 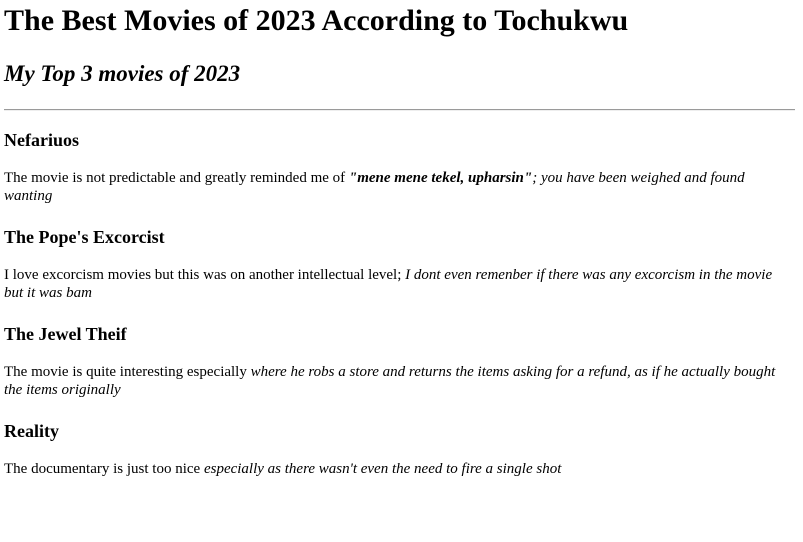 I want to click on movie-title: Nefariuos, so click(x=41, y=140).